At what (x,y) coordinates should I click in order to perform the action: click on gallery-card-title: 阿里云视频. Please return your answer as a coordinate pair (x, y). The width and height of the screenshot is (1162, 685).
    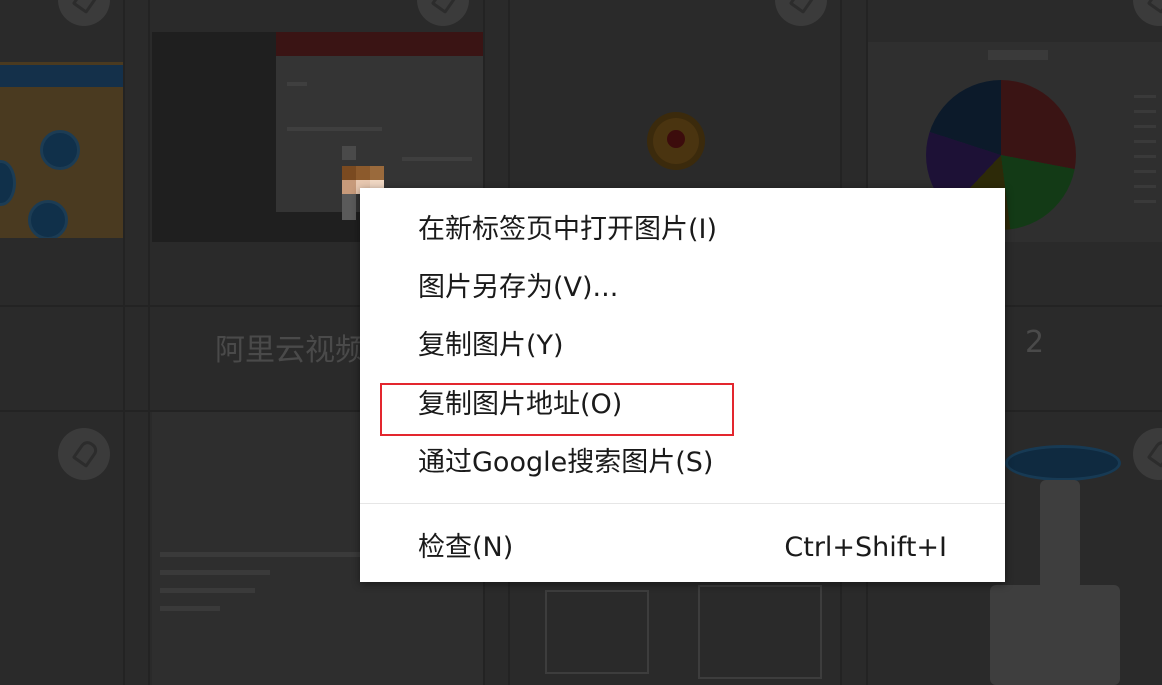
    Looking at the image, I should click on (290, 347).